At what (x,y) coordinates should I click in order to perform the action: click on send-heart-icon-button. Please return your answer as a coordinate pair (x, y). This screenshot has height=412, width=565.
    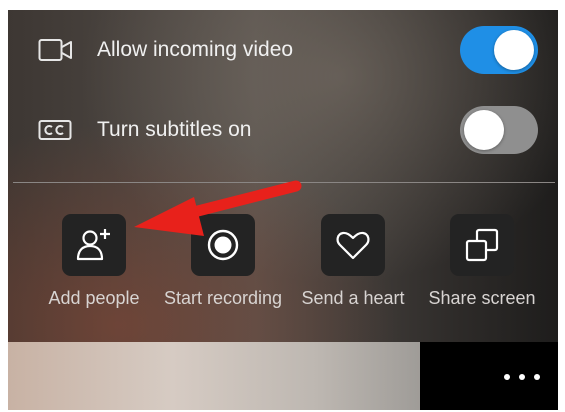
    Looking at the image, I should click on (353, 245).